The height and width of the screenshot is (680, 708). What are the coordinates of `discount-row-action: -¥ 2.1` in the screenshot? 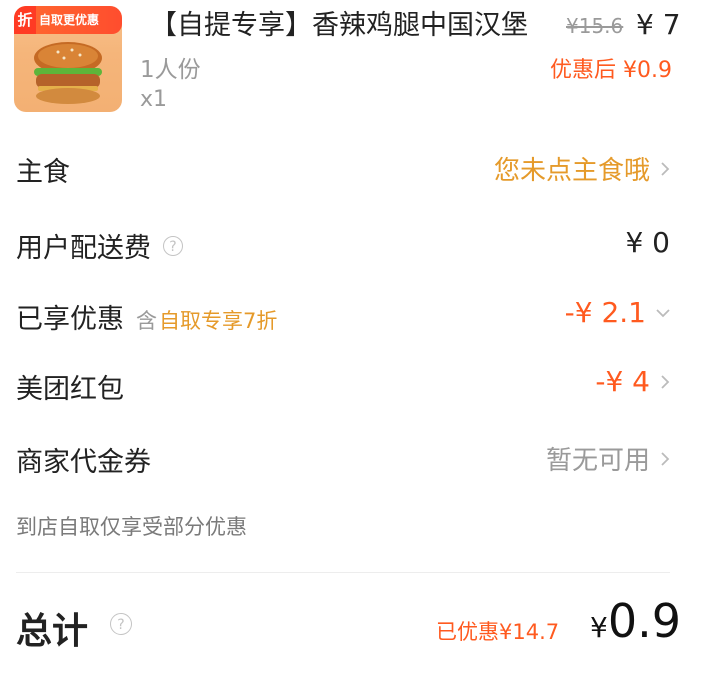 It's located at (617, 312).